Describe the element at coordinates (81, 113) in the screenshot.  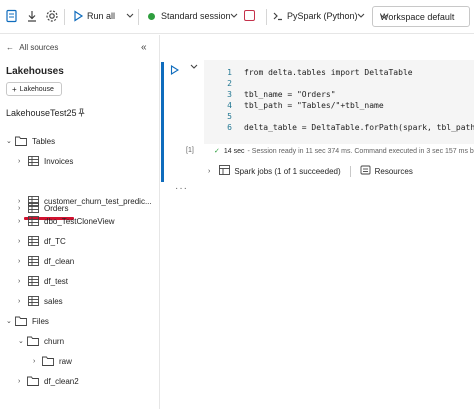
I see `pin-icon` at that location.